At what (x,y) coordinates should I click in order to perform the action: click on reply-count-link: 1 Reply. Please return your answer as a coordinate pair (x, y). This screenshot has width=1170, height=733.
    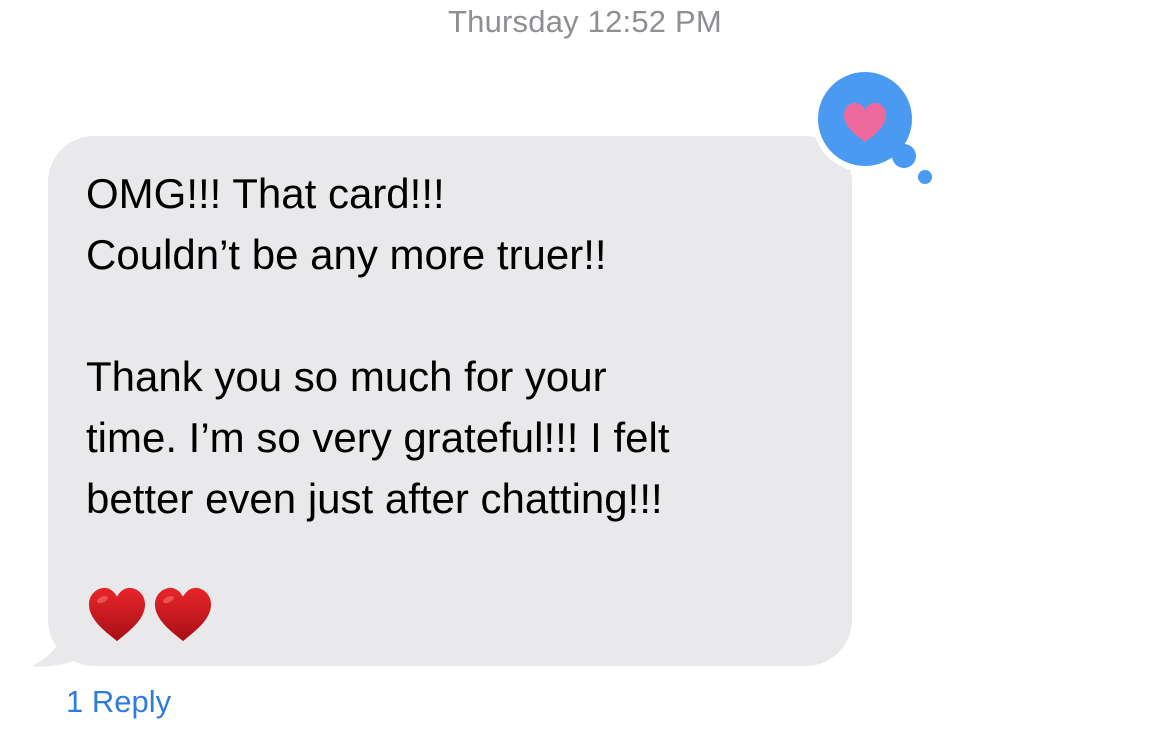
    Looking at the image, I should click on (118, 702).